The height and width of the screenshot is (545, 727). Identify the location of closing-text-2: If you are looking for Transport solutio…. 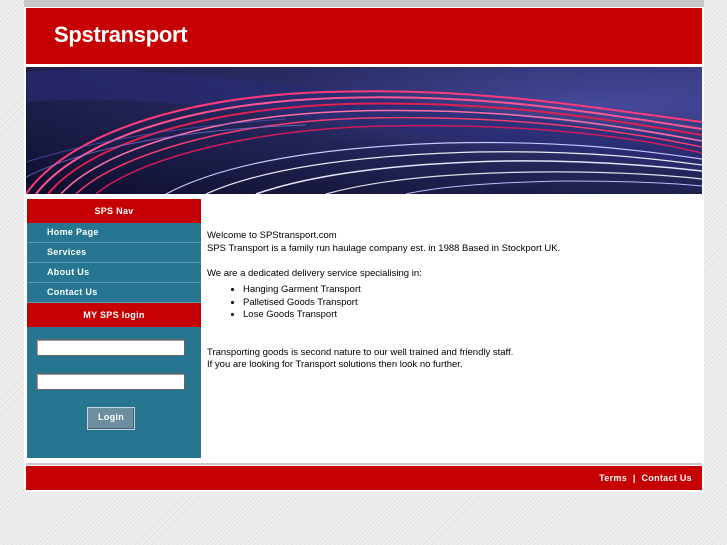
(335, 364).